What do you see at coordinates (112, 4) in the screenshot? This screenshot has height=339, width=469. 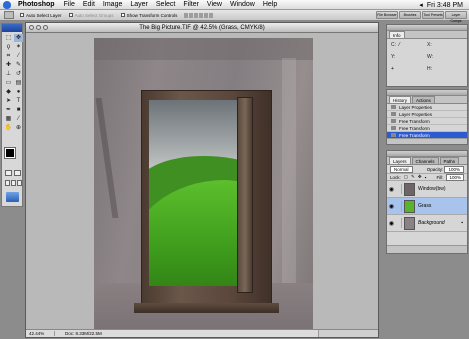 I see `menu-image: Image` at bounding box center [112, 4].